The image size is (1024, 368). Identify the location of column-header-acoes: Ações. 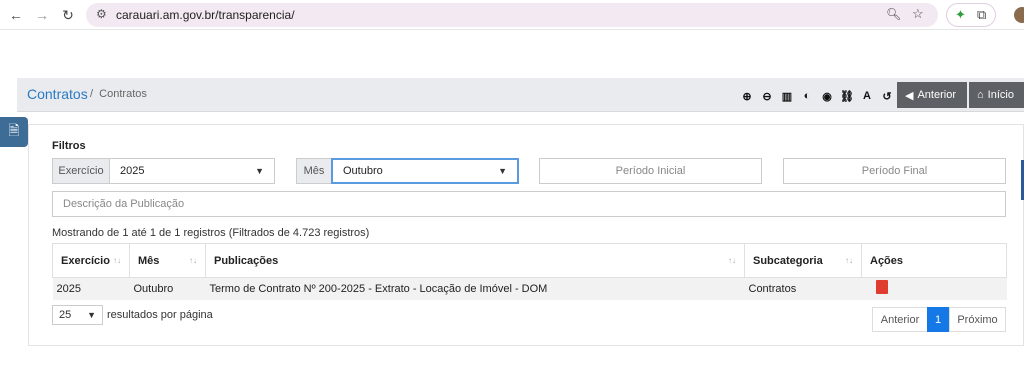
(934, 260).